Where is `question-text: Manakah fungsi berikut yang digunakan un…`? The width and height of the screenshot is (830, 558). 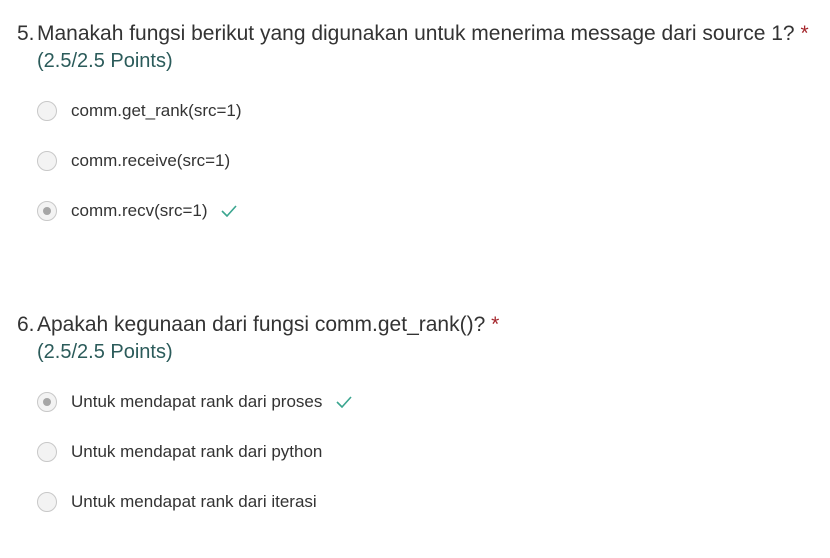
question-text: Manakah fungsi berikut yang digunakan un… is located at coordinates (416, 33).